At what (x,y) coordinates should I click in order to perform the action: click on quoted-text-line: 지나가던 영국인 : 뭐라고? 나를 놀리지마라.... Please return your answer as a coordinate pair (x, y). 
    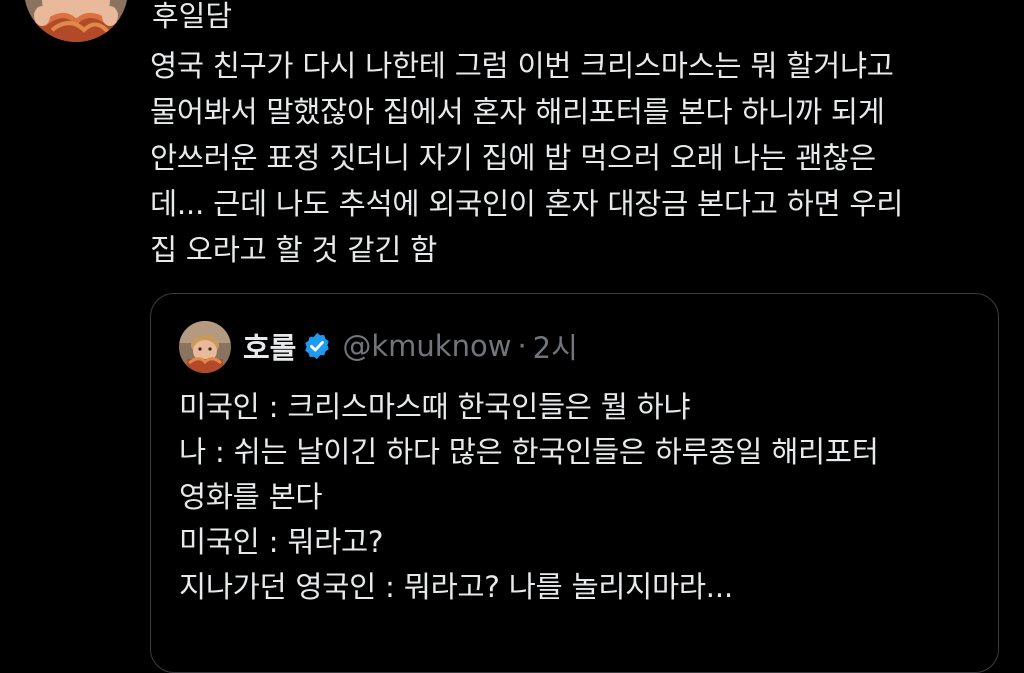
    Looking at the image, I should click on (456, 587).